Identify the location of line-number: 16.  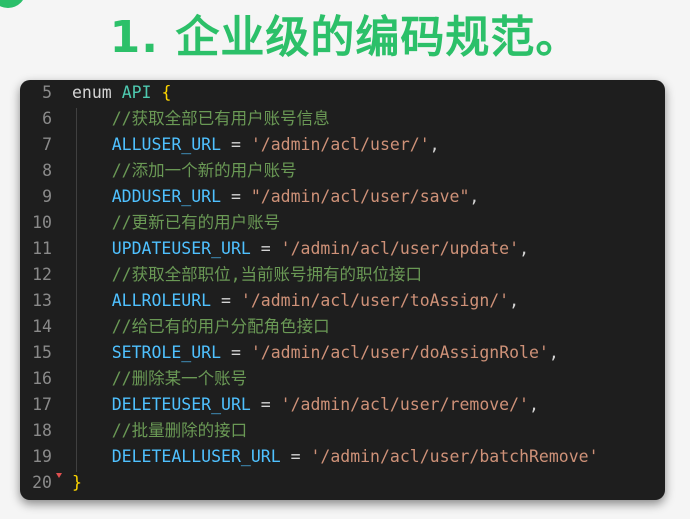
(42, 378).